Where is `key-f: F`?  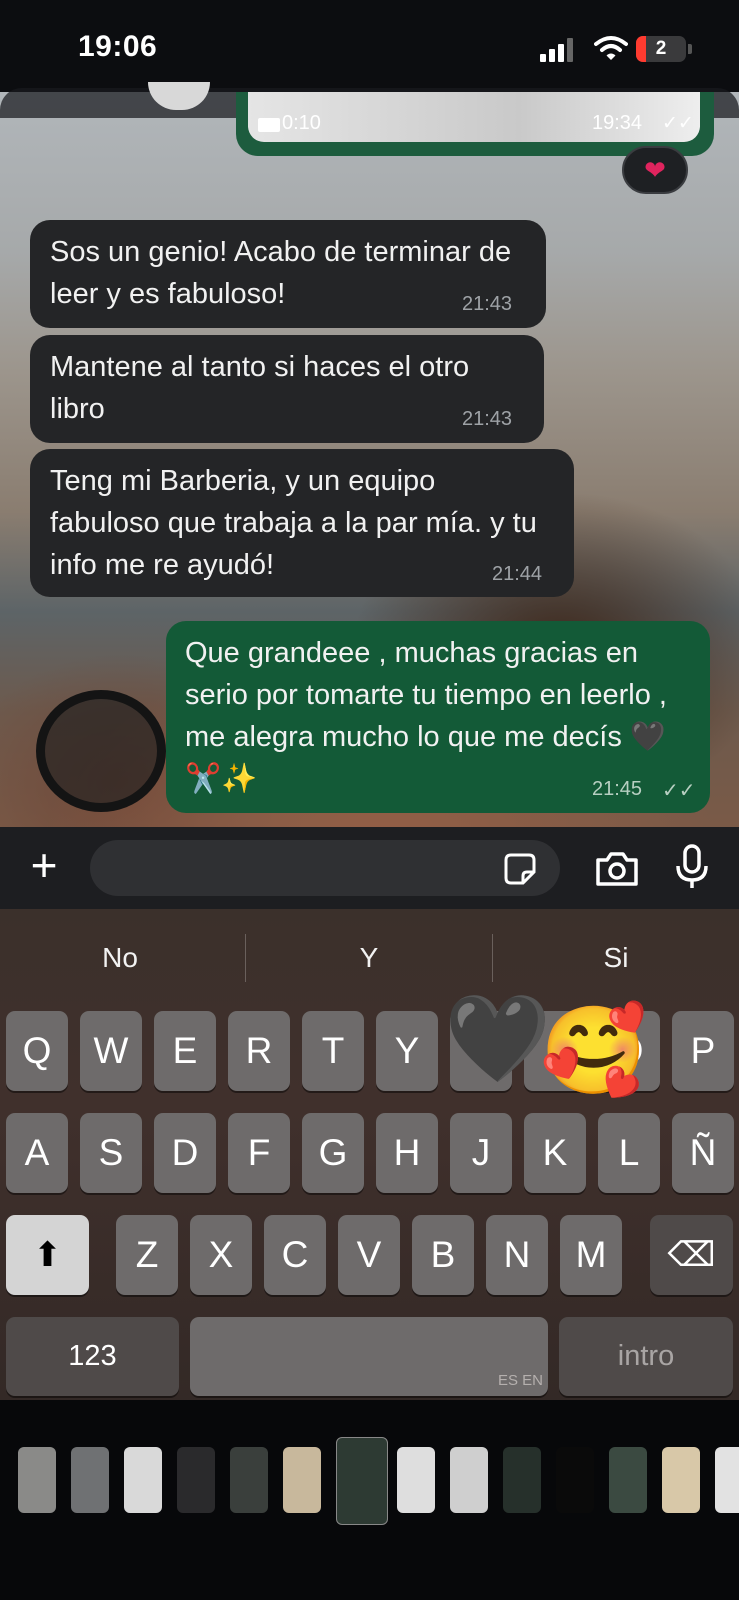 key-f: F is located at coordinates (259, 1153).